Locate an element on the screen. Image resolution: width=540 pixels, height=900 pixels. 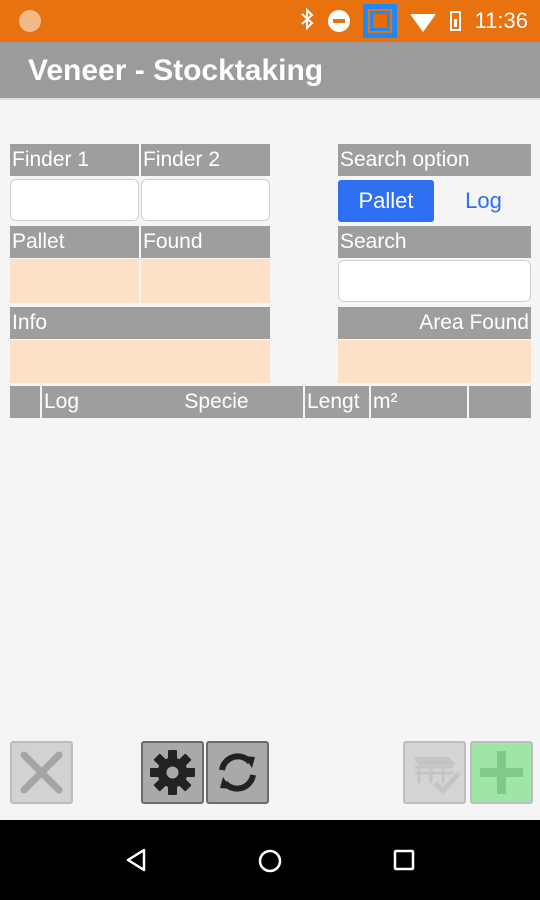
info-label: Info is located at coordinates (140, 323).